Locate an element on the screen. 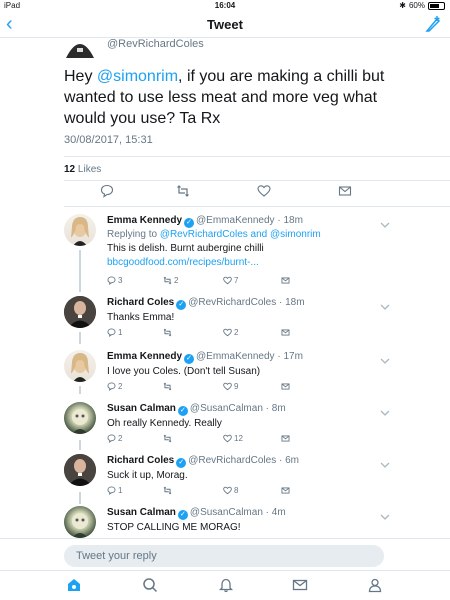 This screenshot has width=450, height=600. reply-count: 1 is located at coordinates (120, 490).